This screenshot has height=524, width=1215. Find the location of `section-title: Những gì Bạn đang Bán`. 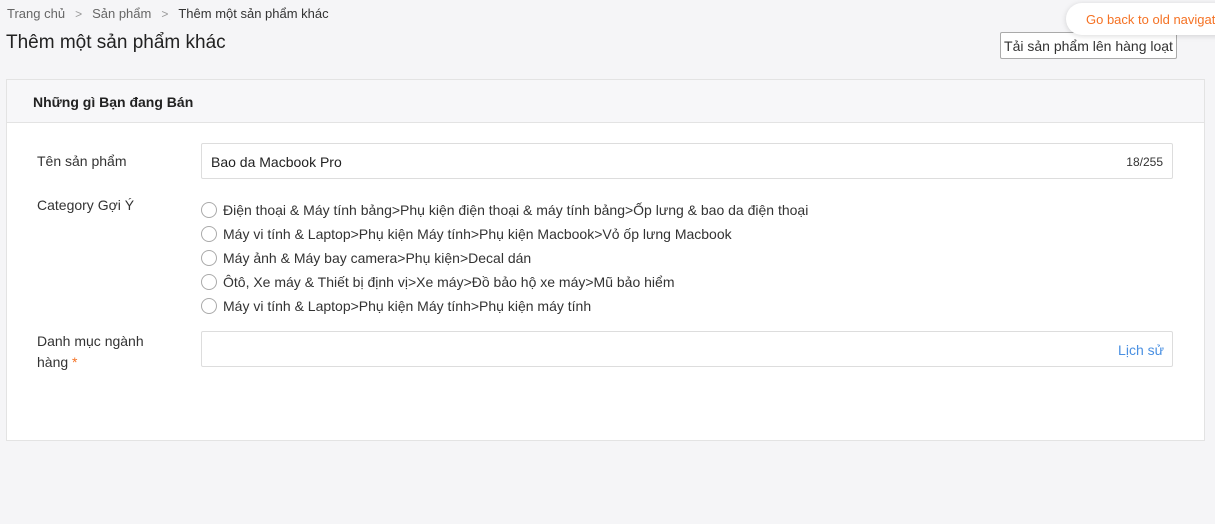

section-title: Những gì Bạn đang Bán is located at coordinates (605, 101).